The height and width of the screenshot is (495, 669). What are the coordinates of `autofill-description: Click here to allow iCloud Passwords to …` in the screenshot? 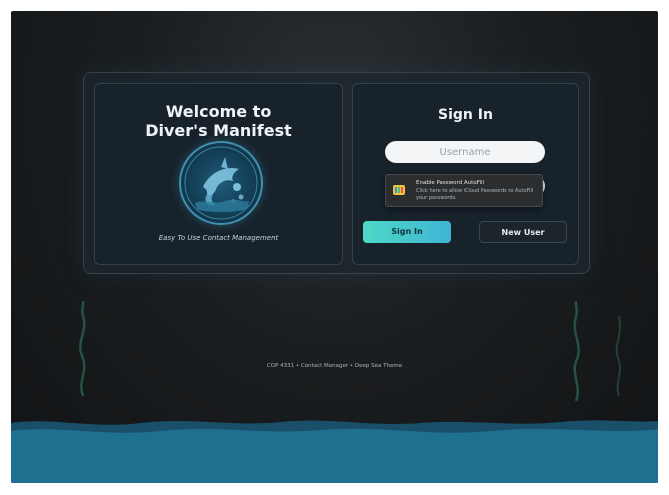 It's located at (475, 194).